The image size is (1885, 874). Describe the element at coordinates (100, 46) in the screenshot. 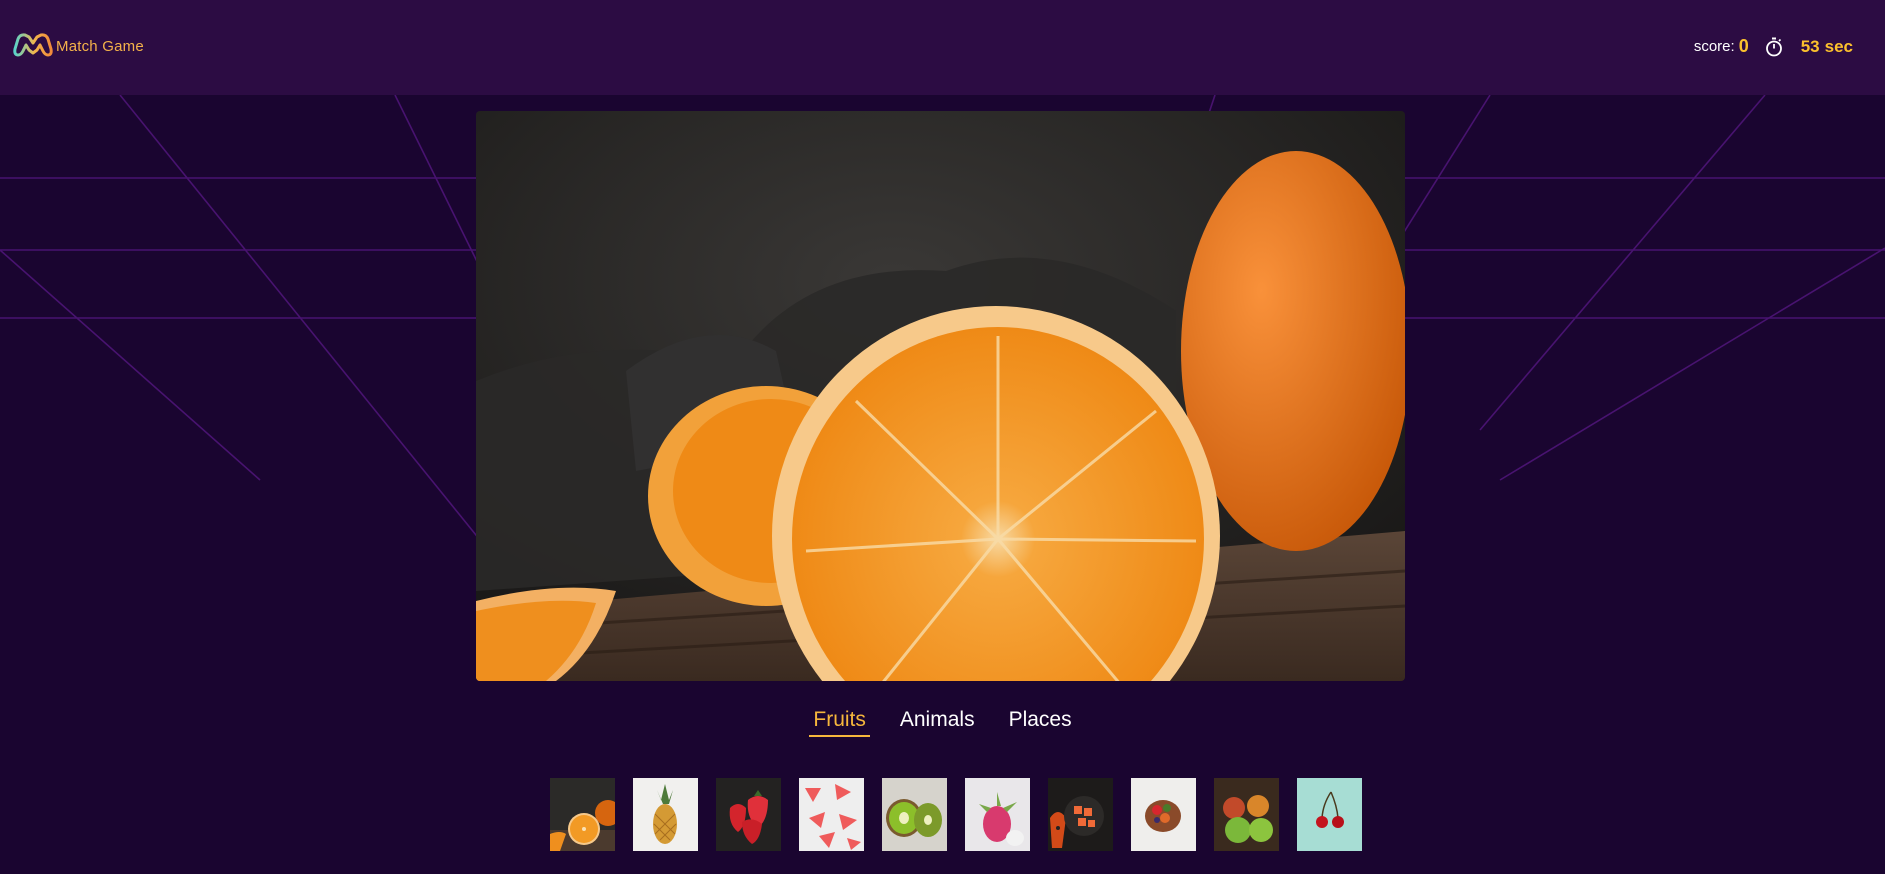

I see `app-title: Match Game` at that location.